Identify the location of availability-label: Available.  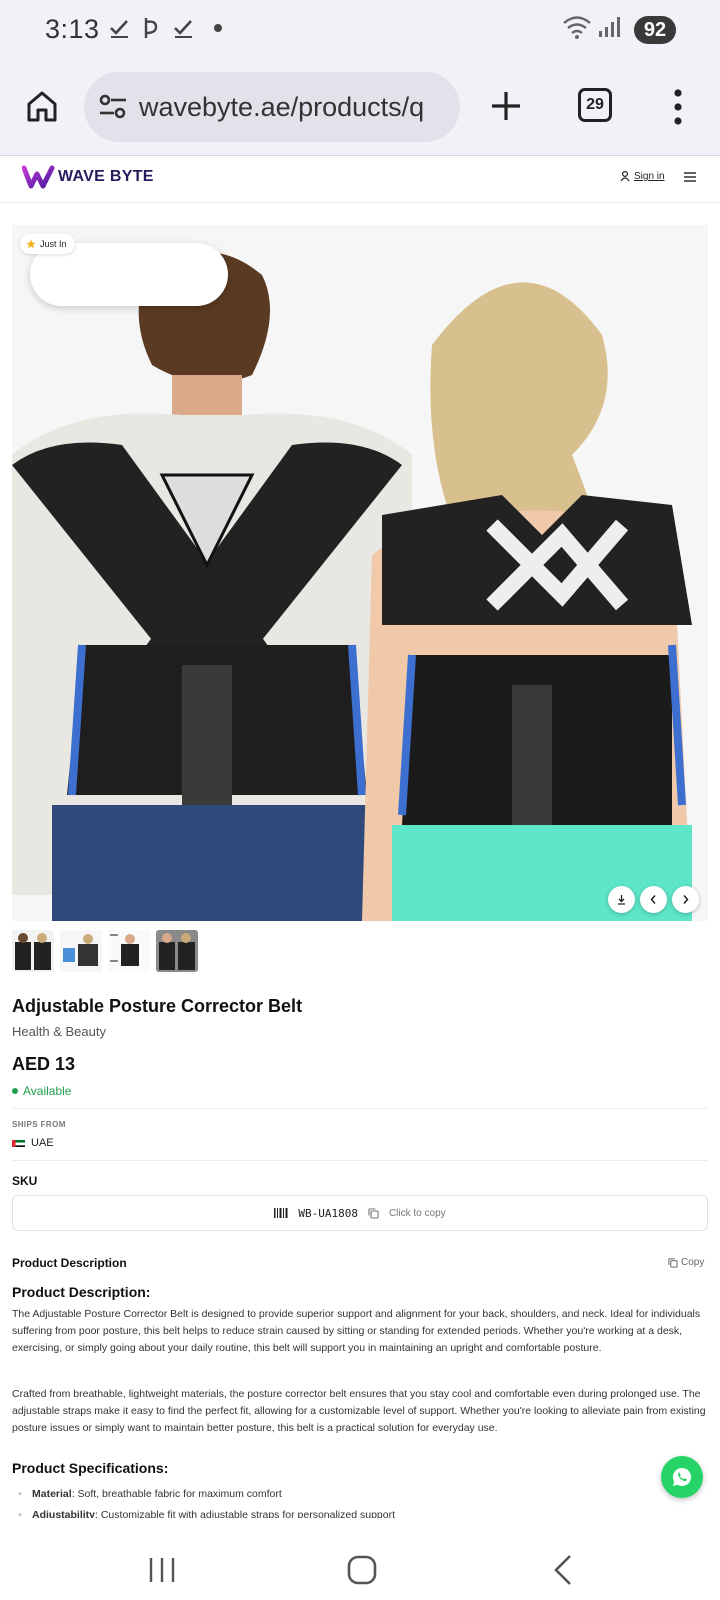
(47, 1091).